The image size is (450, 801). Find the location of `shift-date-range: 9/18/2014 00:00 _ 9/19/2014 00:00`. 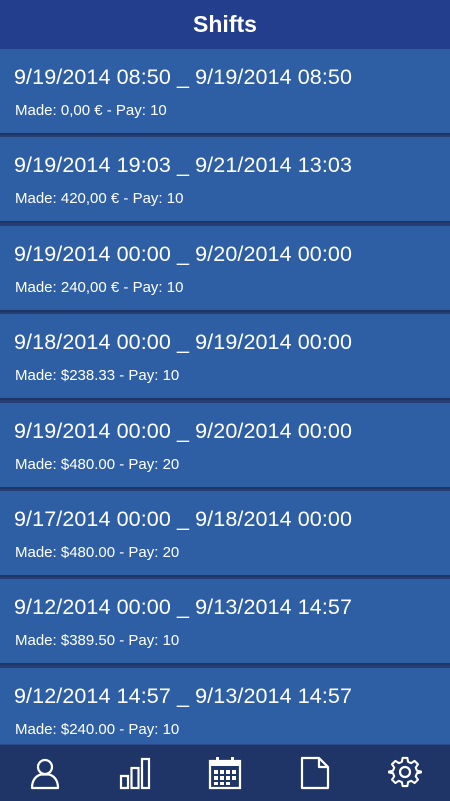

shift-date-range: 9/18/2014 00:00 _ 9/19/2014 00:00 is located at coordinates (183, 342).